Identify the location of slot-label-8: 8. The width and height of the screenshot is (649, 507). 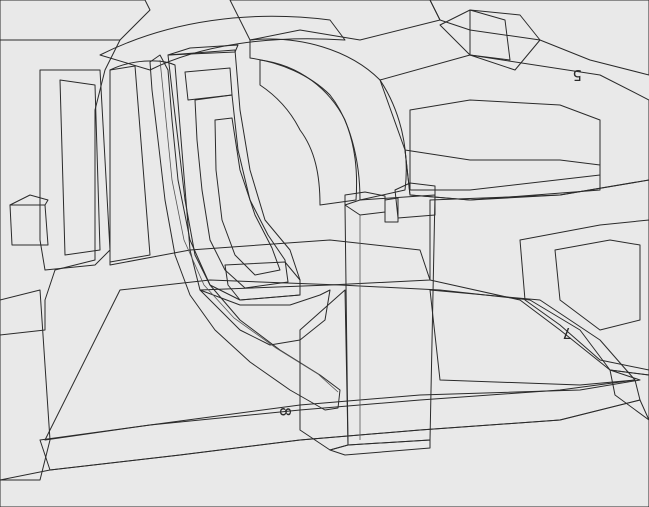
(285, 412).